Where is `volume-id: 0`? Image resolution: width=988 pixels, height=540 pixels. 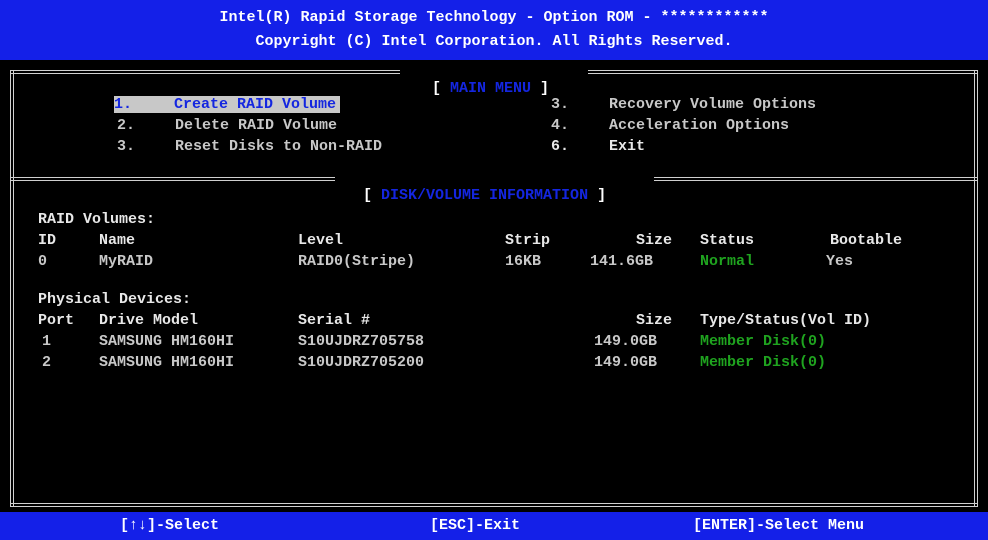 volume-id: 0 is located at coordinates (43, 261).